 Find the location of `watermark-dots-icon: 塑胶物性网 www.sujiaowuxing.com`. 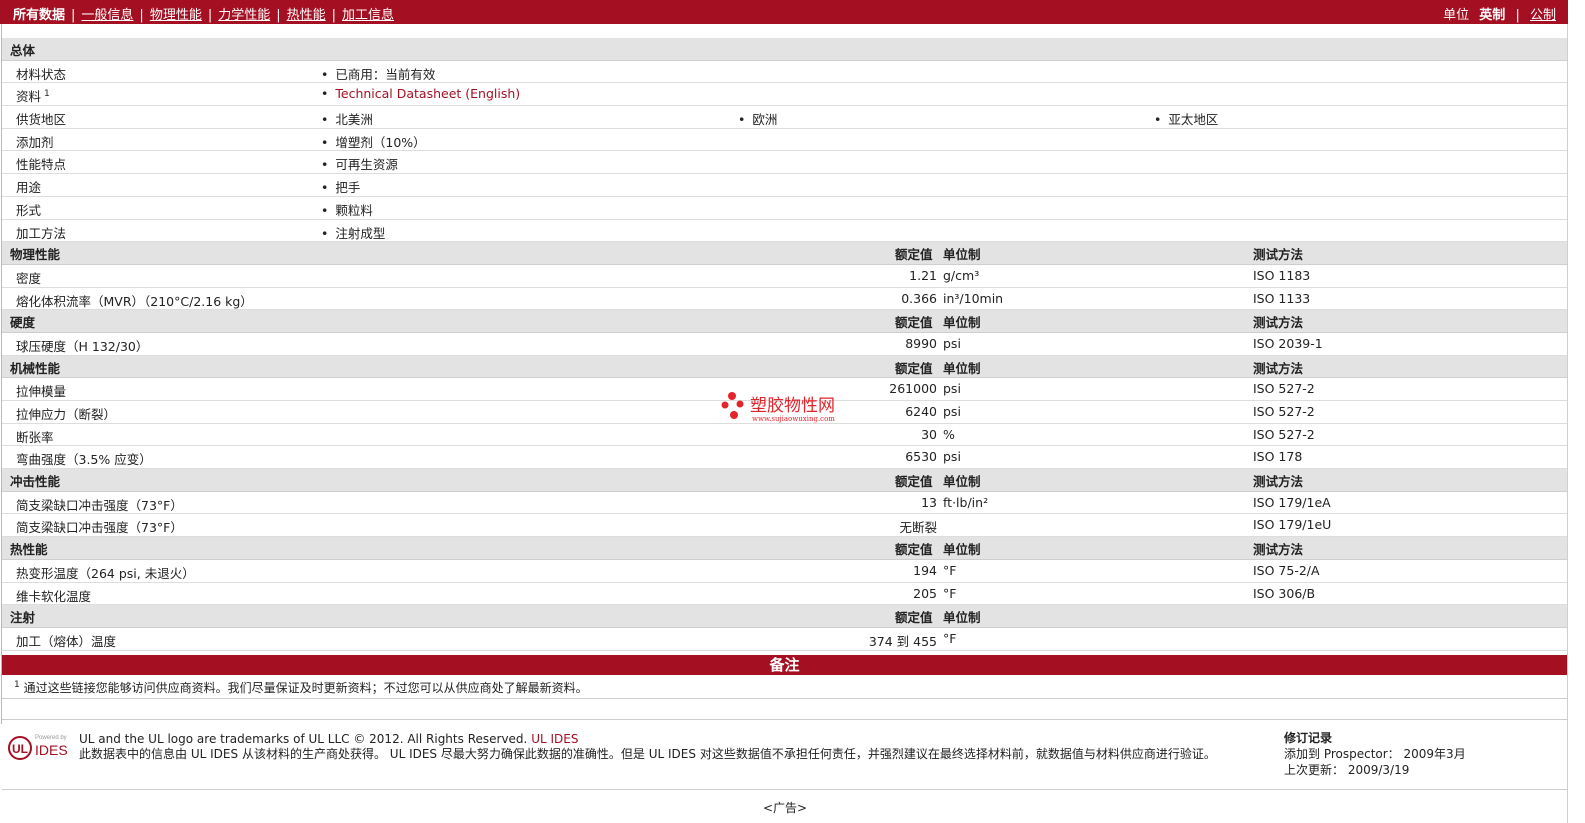

watermark-dots-icon: 塑胶物性网 www.sujiaowuxing.com is located at coordinates (778, 407).